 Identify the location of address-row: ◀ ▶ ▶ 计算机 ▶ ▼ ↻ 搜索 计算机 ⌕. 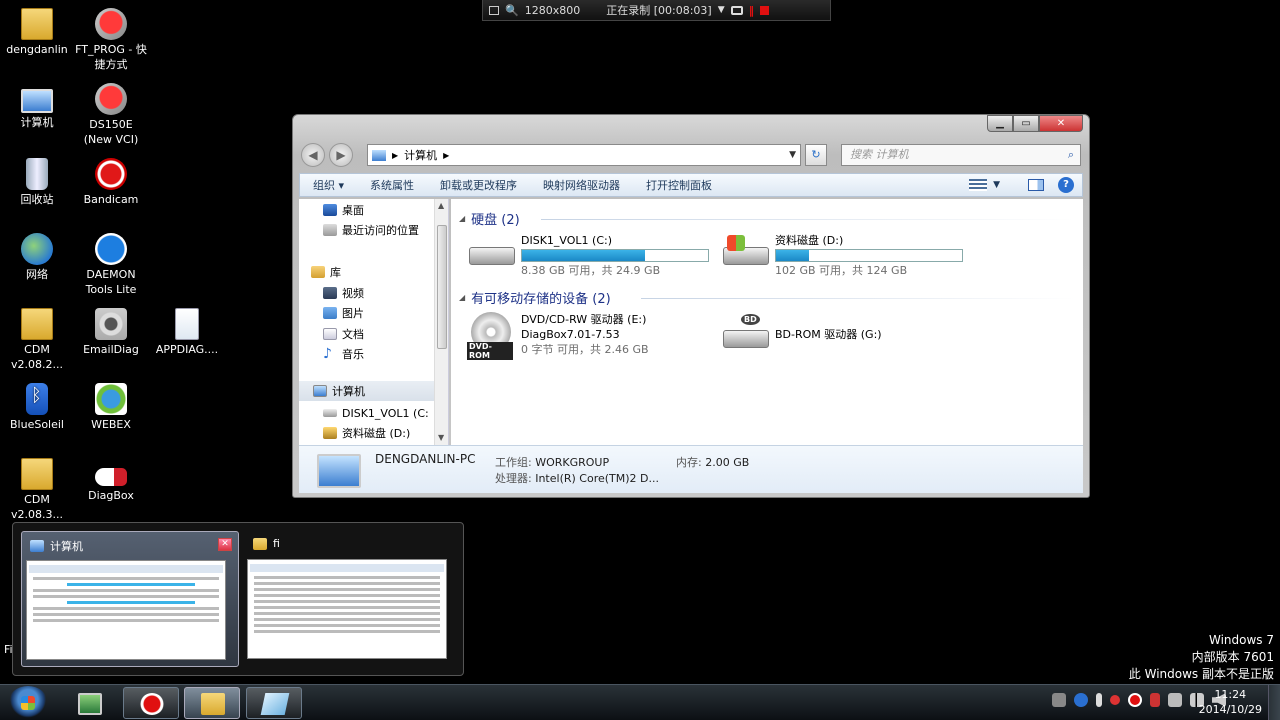
(691, 155).